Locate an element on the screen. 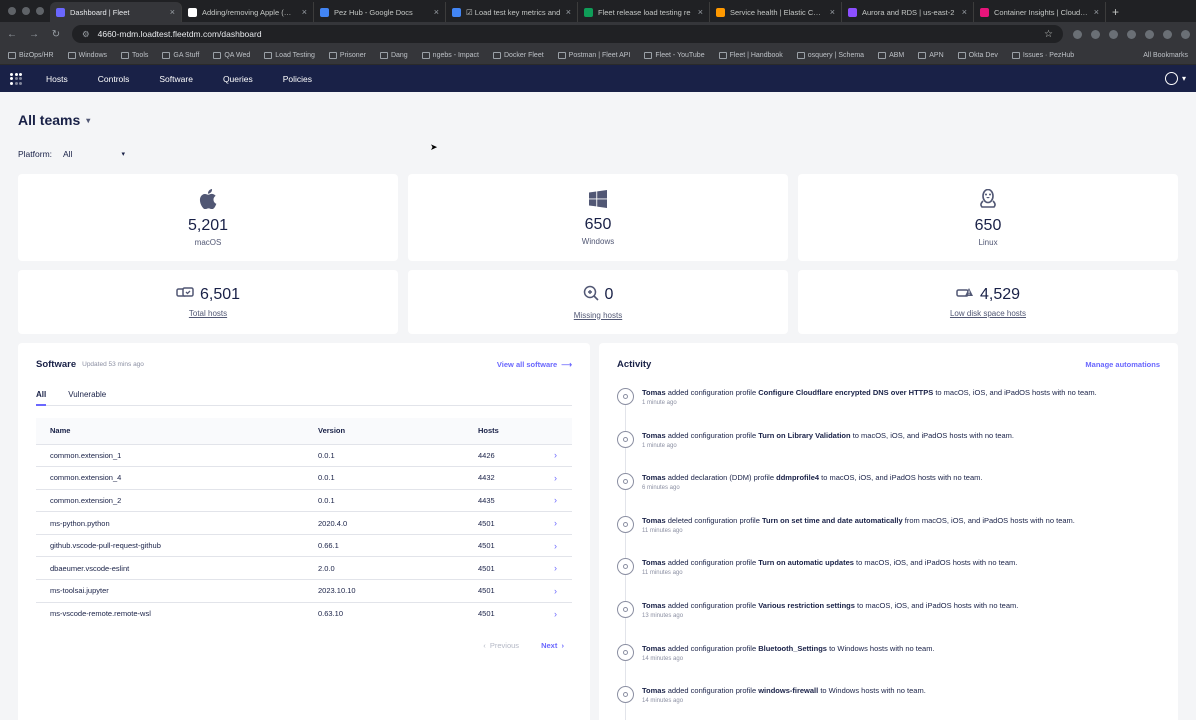  fleet-logo-icon is located at coordinates (16, 78).